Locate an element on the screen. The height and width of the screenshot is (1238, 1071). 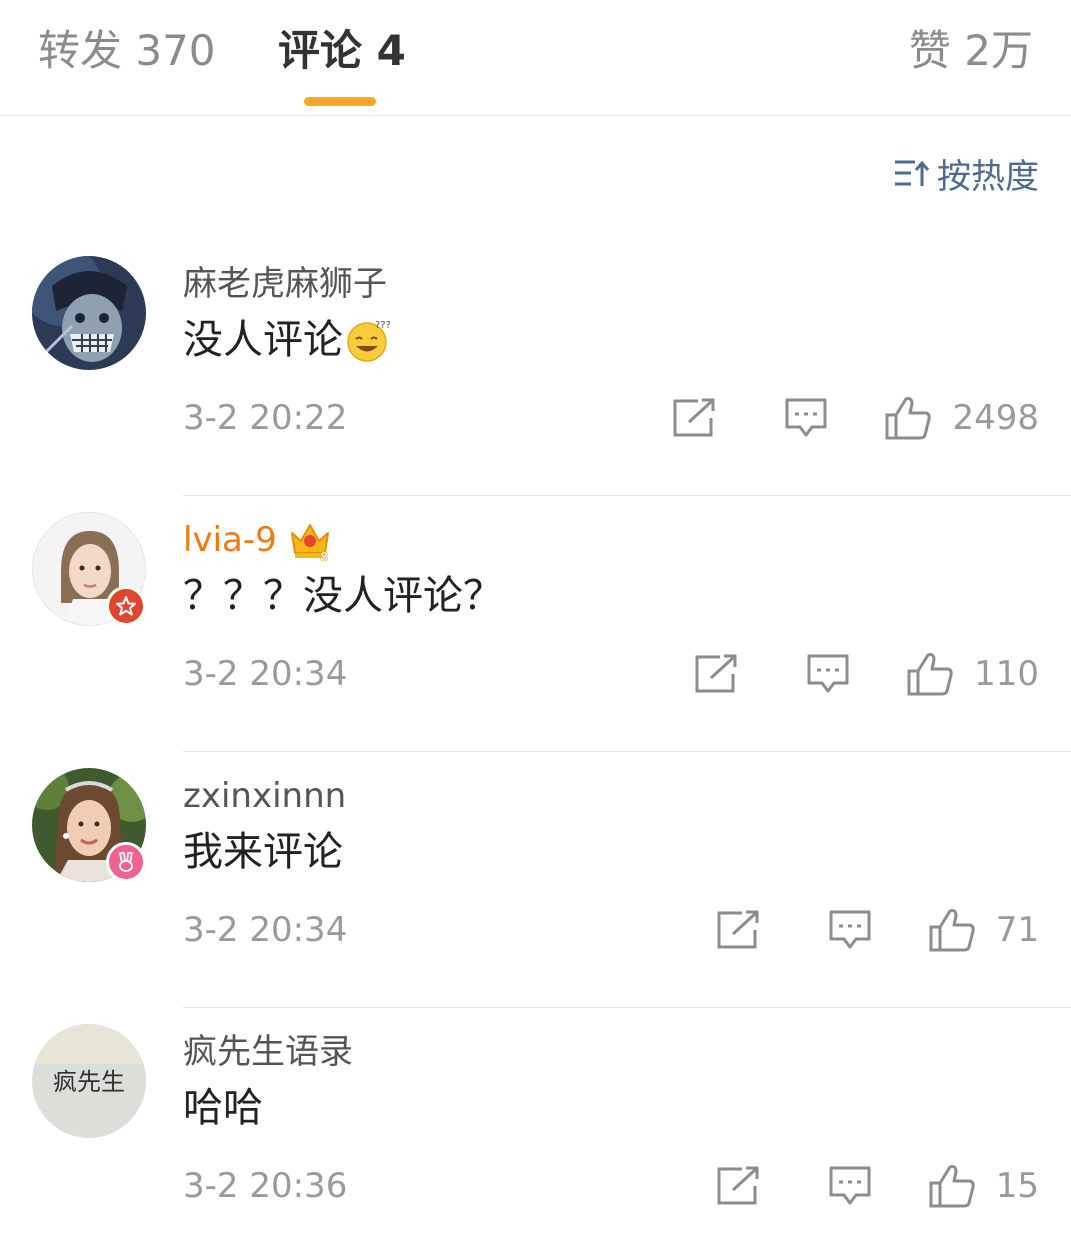
username-text: lvia-9 is located at coordinates (230, 540).